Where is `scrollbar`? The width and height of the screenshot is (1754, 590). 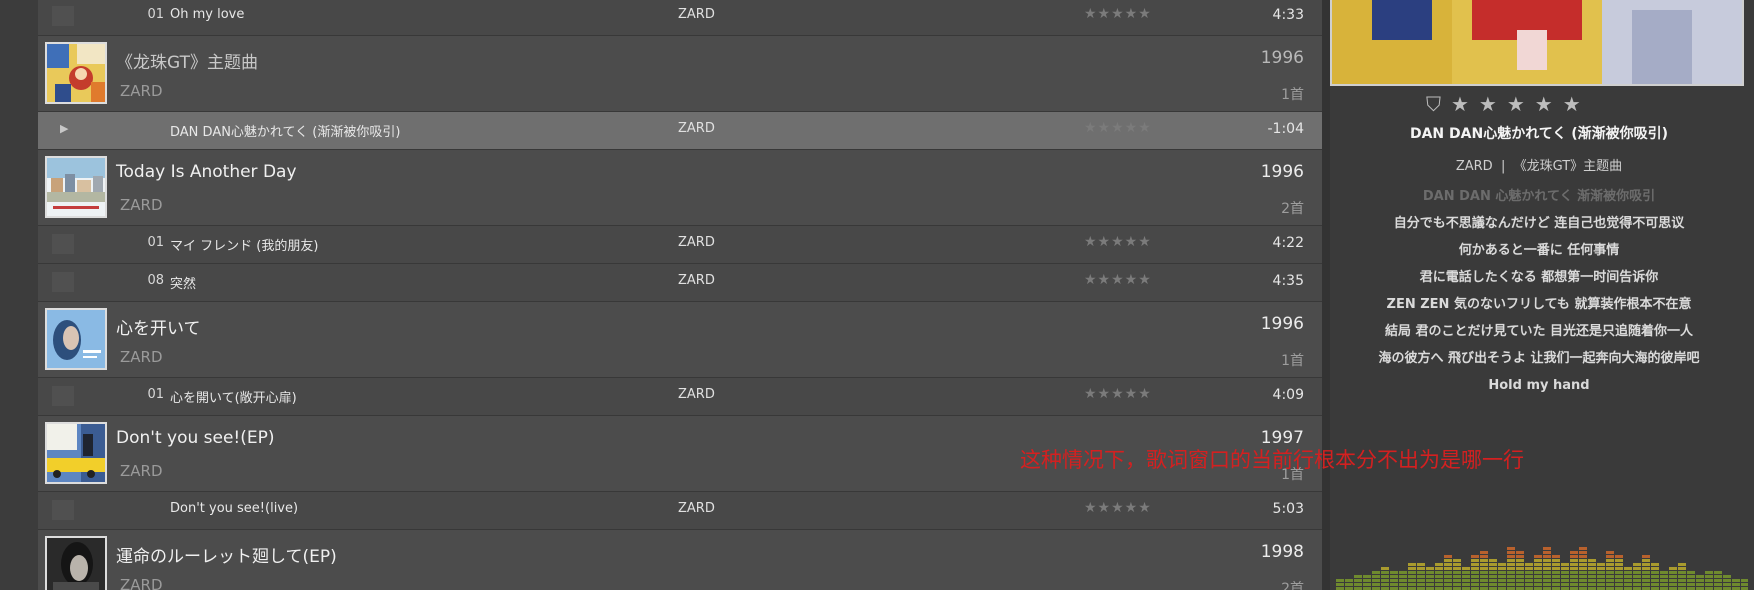 scrollbar is located at coordinates (1326, 295).